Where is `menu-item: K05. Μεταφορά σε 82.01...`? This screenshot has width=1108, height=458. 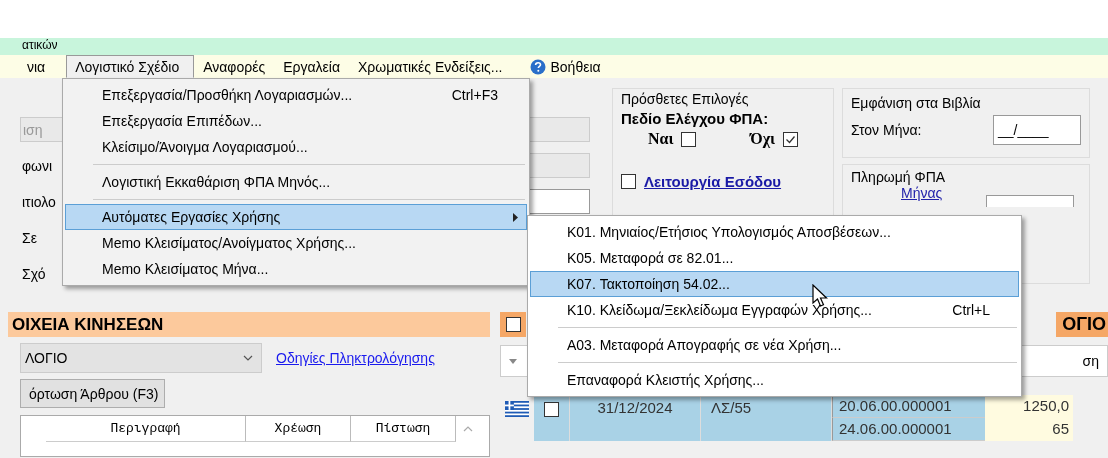
menu-item: K05. Μεταφορά σε 82.01... is located at coordinates (774, 258).